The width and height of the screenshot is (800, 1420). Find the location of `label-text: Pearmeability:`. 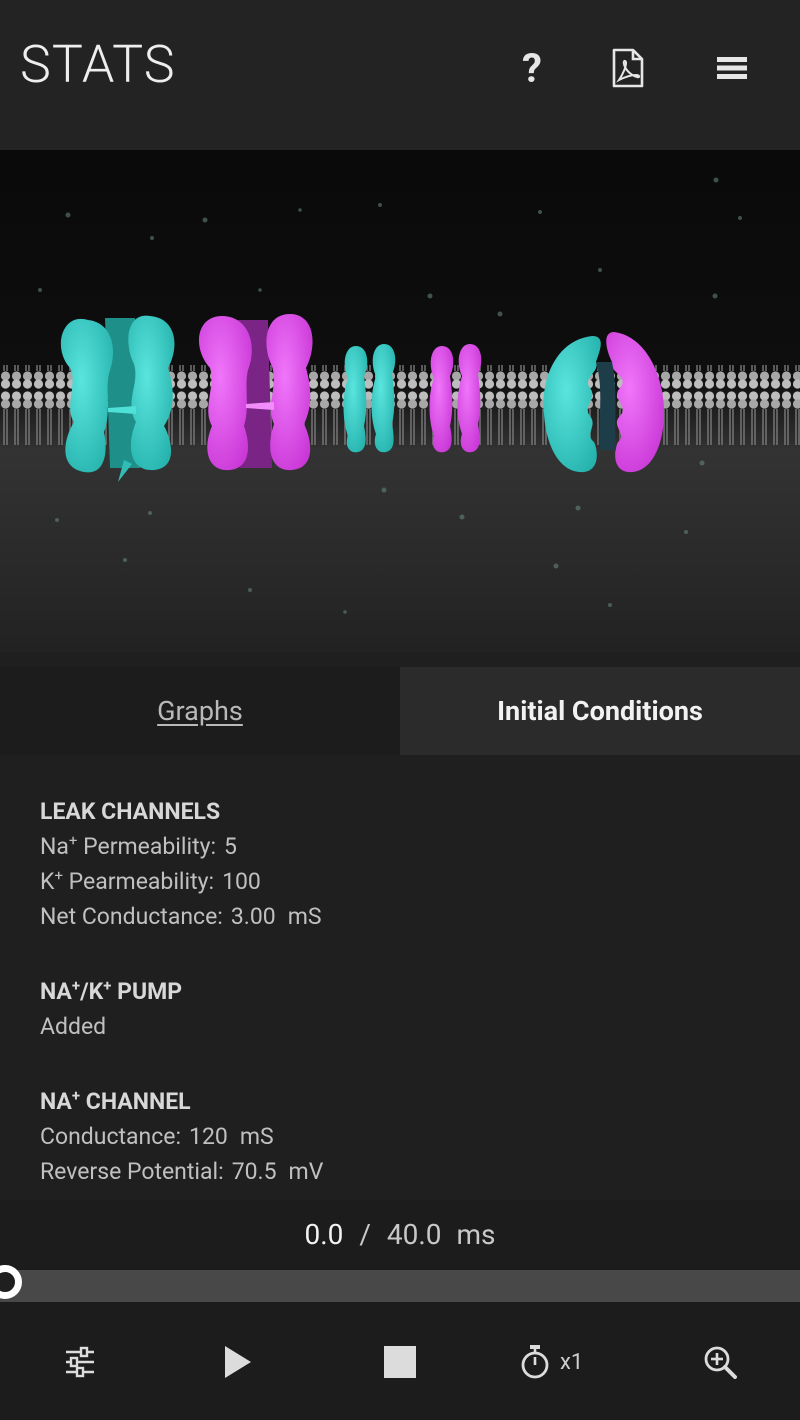

label-text: Pearmeability: is located at coordinates (138, 881).